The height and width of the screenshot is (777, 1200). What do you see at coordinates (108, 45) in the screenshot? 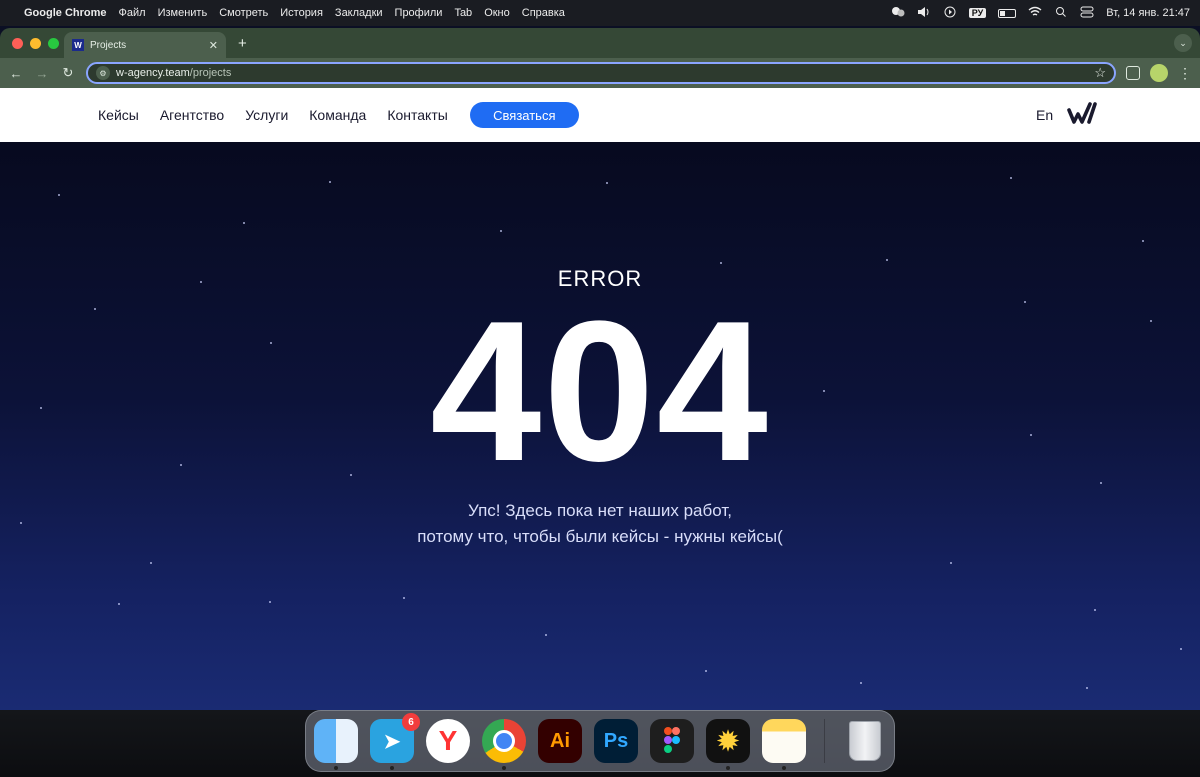
I see `tab-title: Projects` at bounding box center [108, 45].